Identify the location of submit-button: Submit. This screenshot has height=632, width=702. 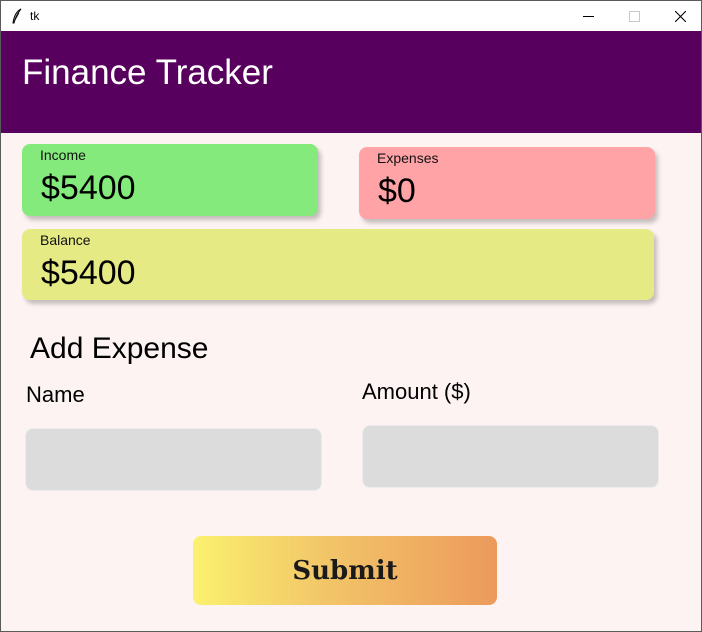
(345, 570).